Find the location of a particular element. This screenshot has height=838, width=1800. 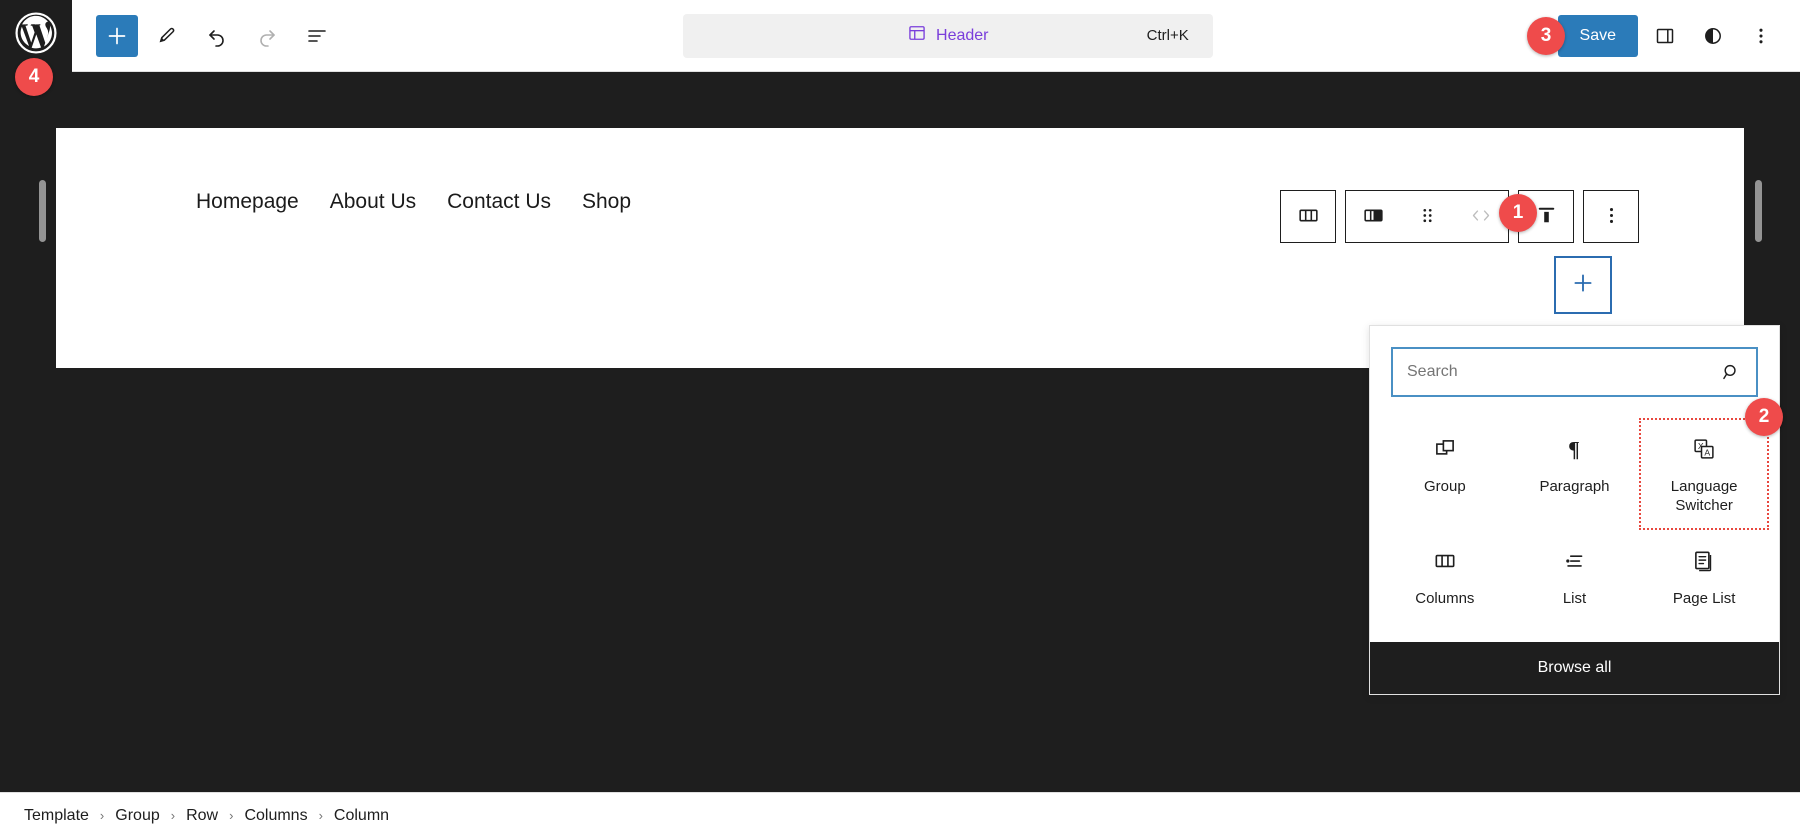

document-shortcut: Ctrl+K is located at coordinates (1167, 35).